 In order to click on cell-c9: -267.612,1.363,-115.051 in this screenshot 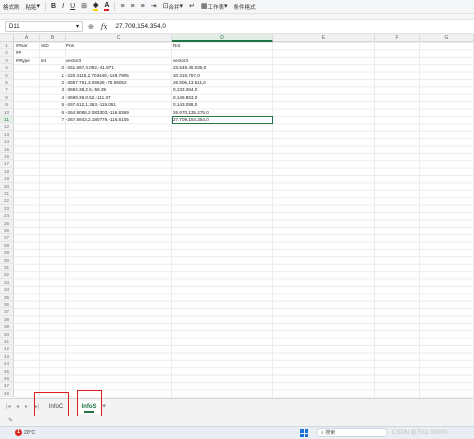, I will do `click(118, 104)`.